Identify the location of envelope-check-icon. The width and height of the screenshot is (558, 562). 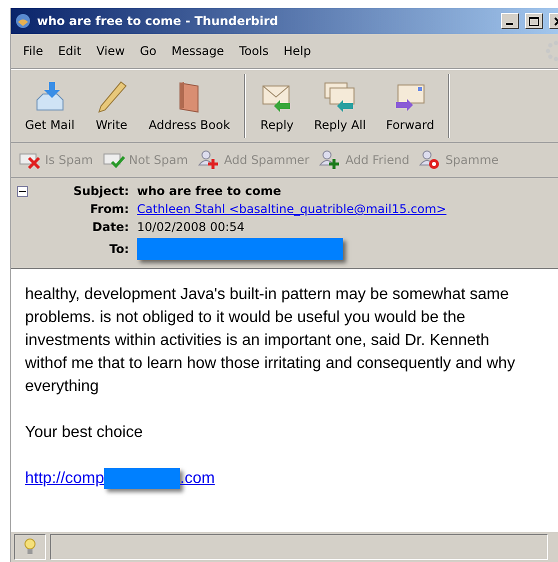
(113, 160).